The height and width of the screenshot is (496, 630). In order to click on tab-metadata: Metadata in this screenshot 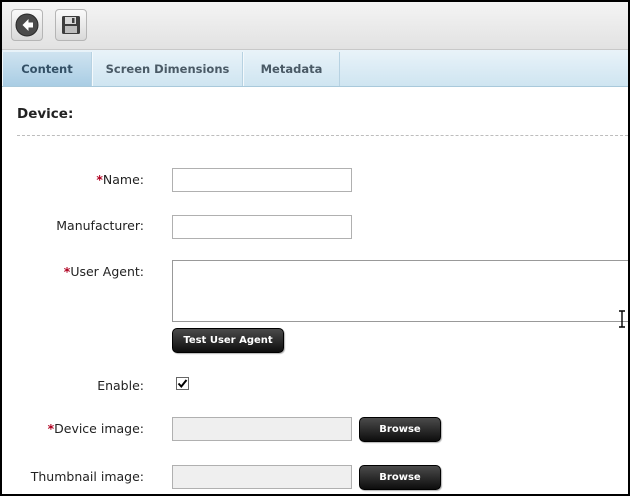, I will do `click(291, 69)`.